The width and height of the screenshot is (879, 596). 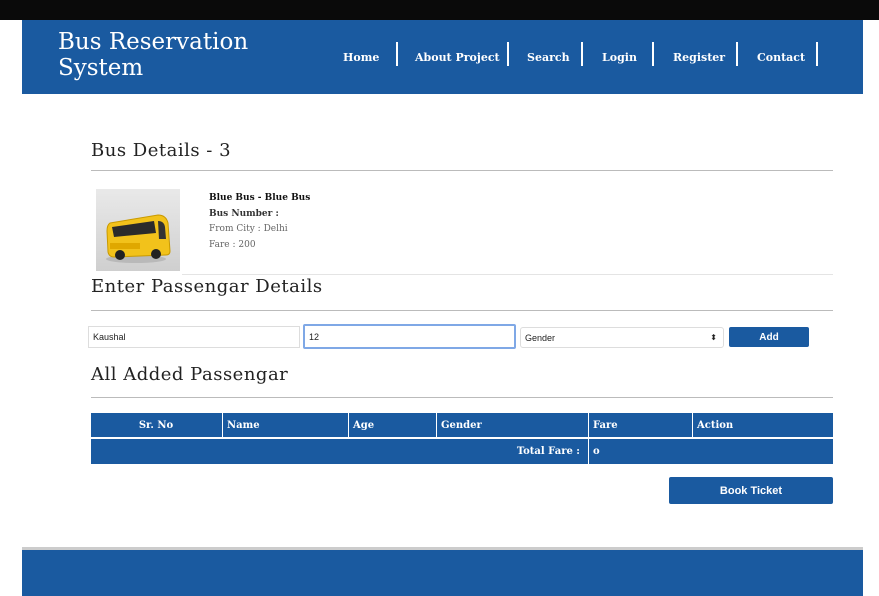 What do you see at coordinates (138, 238) in the screenshot?
I see `bus-icon` at bounding box center [138, 238].